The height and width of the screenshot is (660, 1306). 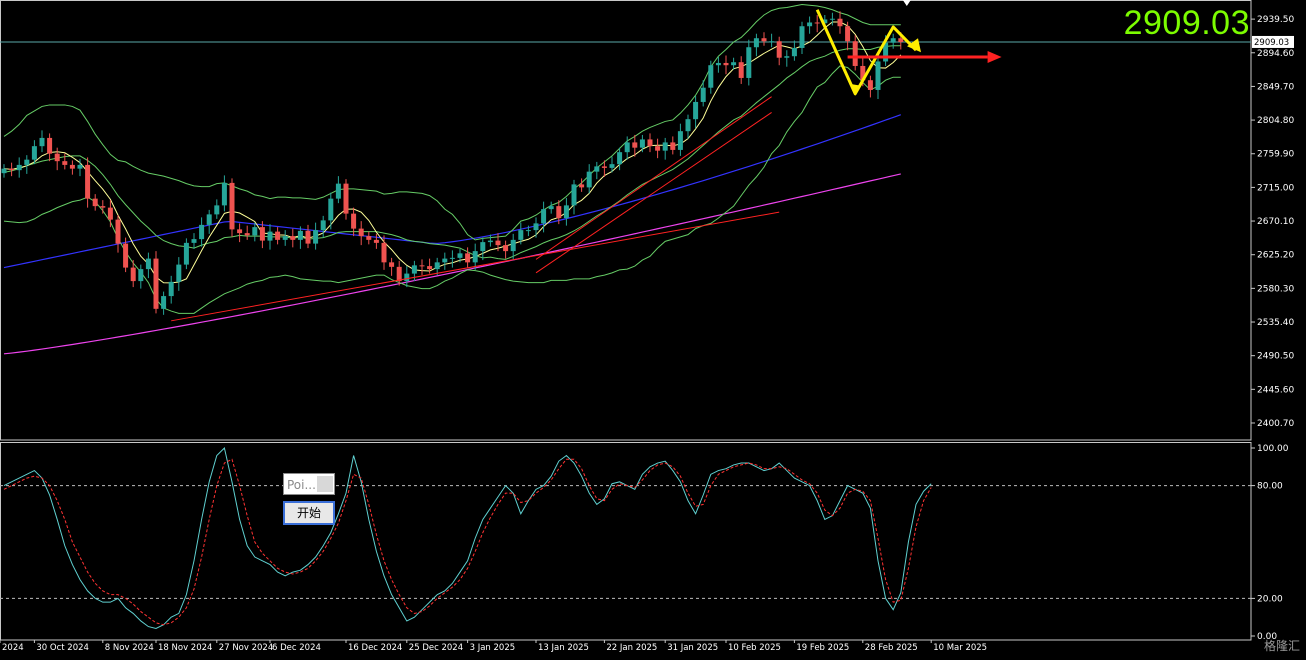 I want to click on price-axis-label: 2715.00, so click(x=1275, y=188).